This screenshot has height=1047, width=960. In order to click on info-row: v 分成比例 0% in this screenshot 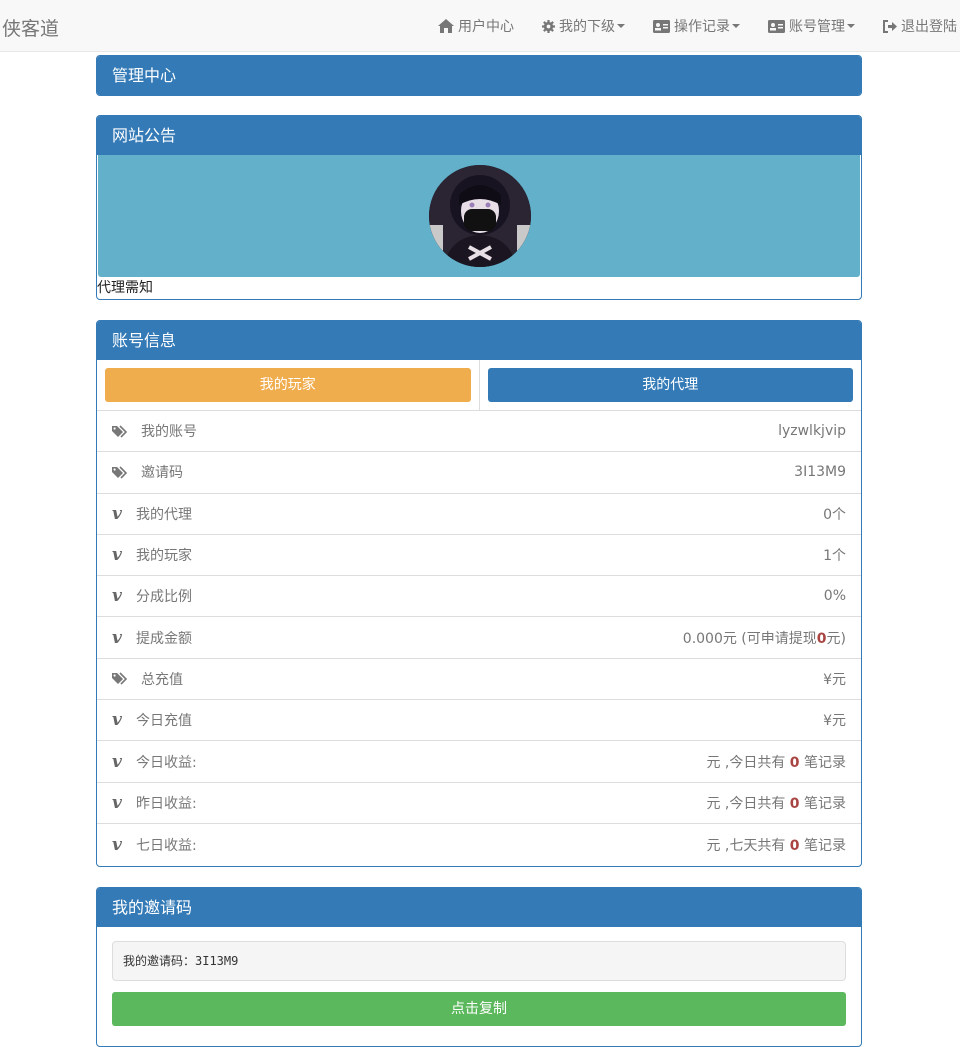, I will do `click(479, 597)`.